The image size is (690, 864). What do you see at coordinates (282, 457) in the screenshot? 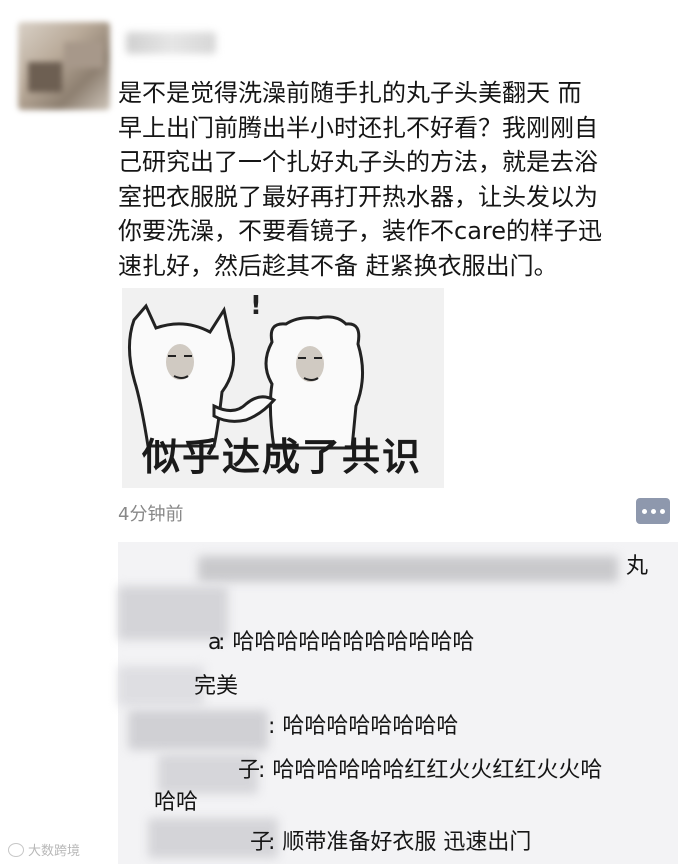
I see `sticker-caption: 似乎达成了共识` at bounding box center [282, 457].